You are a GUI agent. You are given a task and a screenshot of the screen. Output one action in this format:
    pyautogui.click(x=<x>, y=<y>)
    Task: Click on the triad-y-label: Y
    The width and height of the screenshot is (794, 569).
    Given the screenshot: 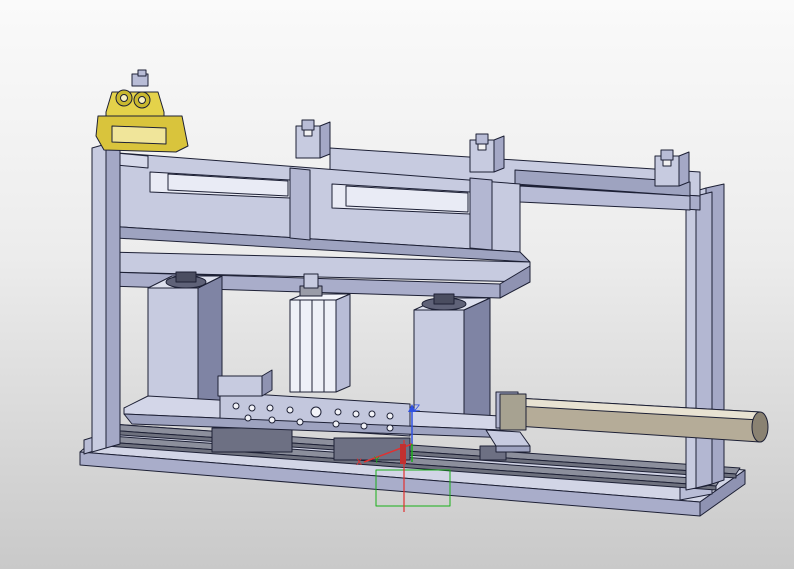 What is the action you would take?
    pyautogui.click(x=377, y=461)
    